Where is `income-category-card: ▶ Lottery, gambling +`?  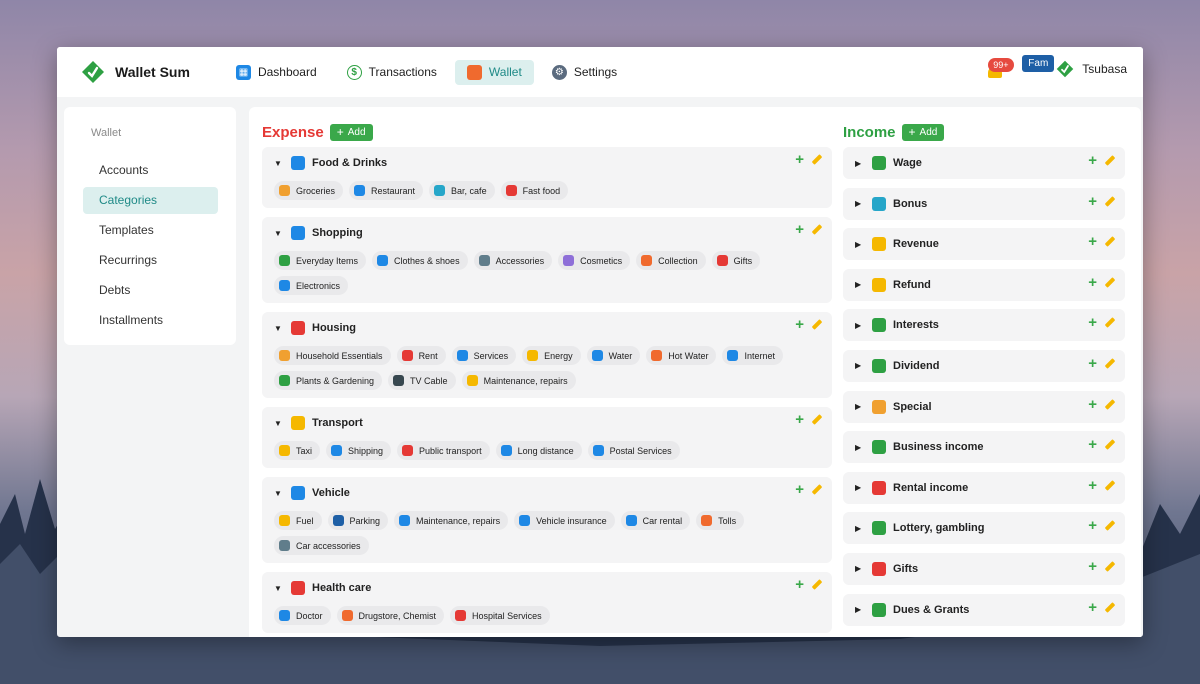 income-category-card: ▶ Lottery, gambling + is located at coordinates (984, 528).